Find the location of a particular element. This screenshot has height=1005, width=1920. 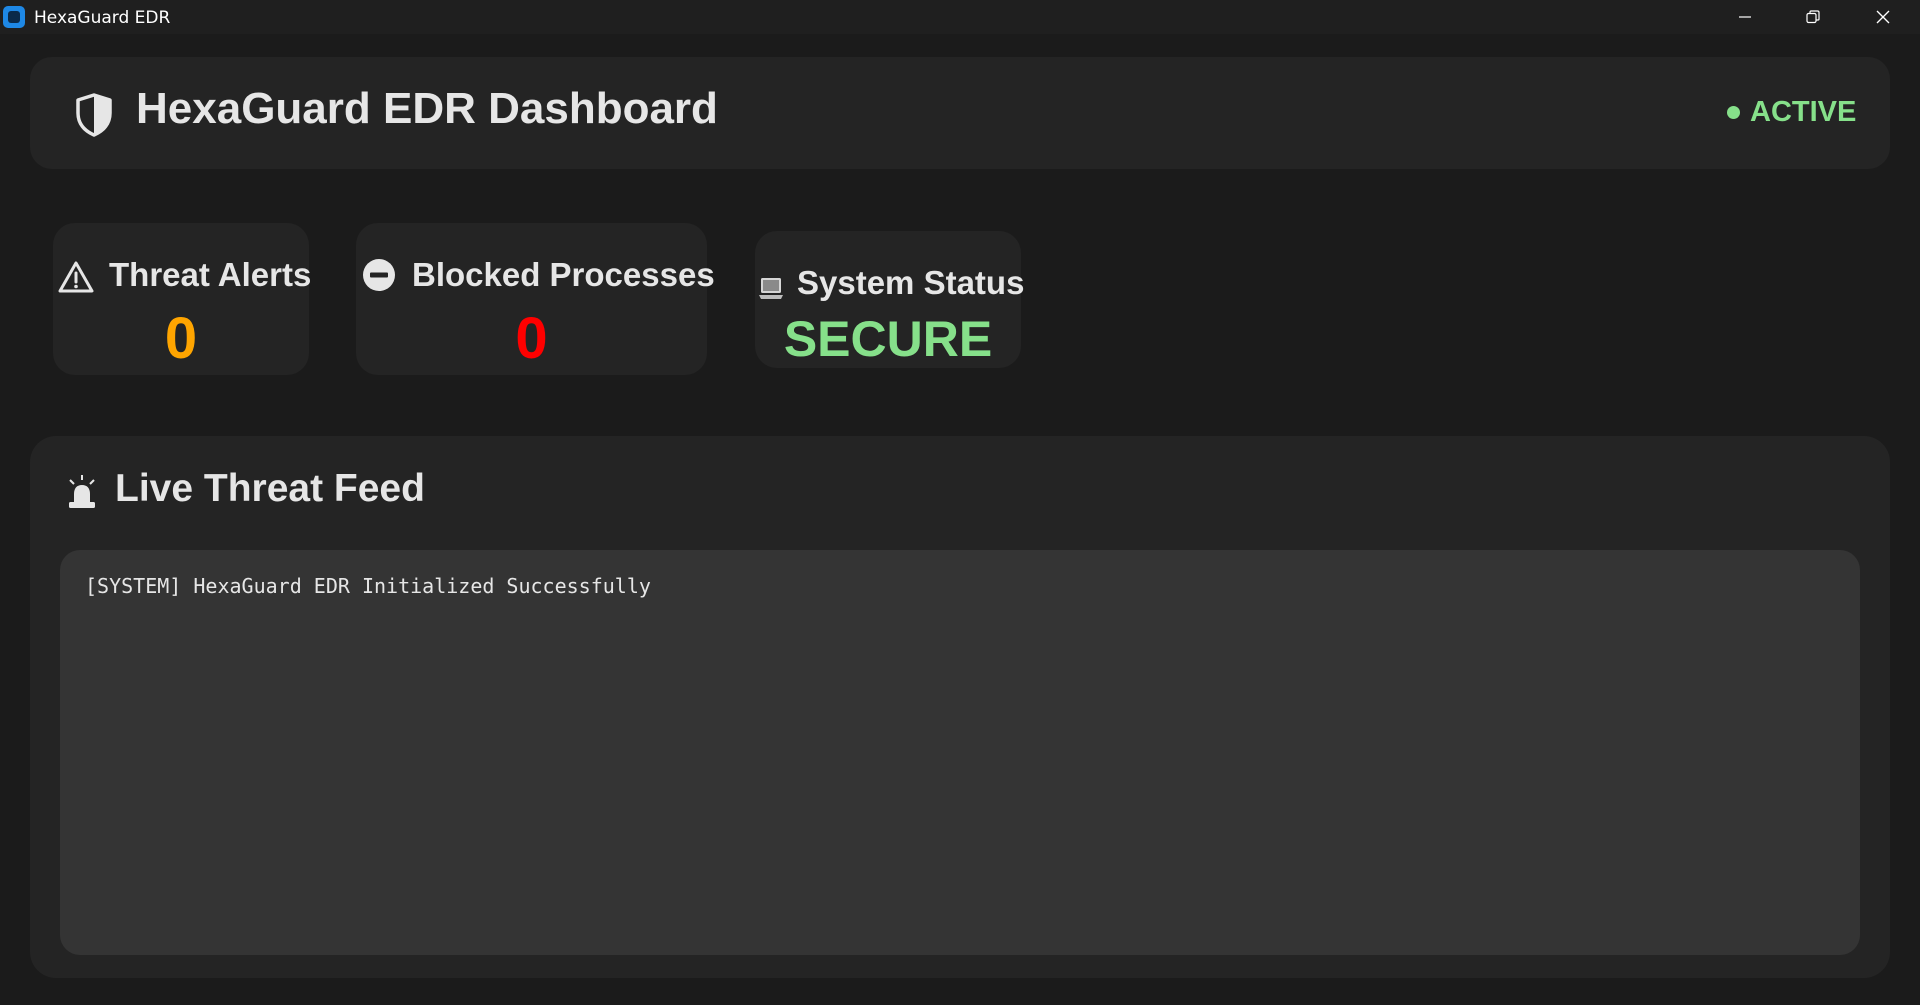

title-bar: HexaGuard EDR is located at coordinates (960, 17).